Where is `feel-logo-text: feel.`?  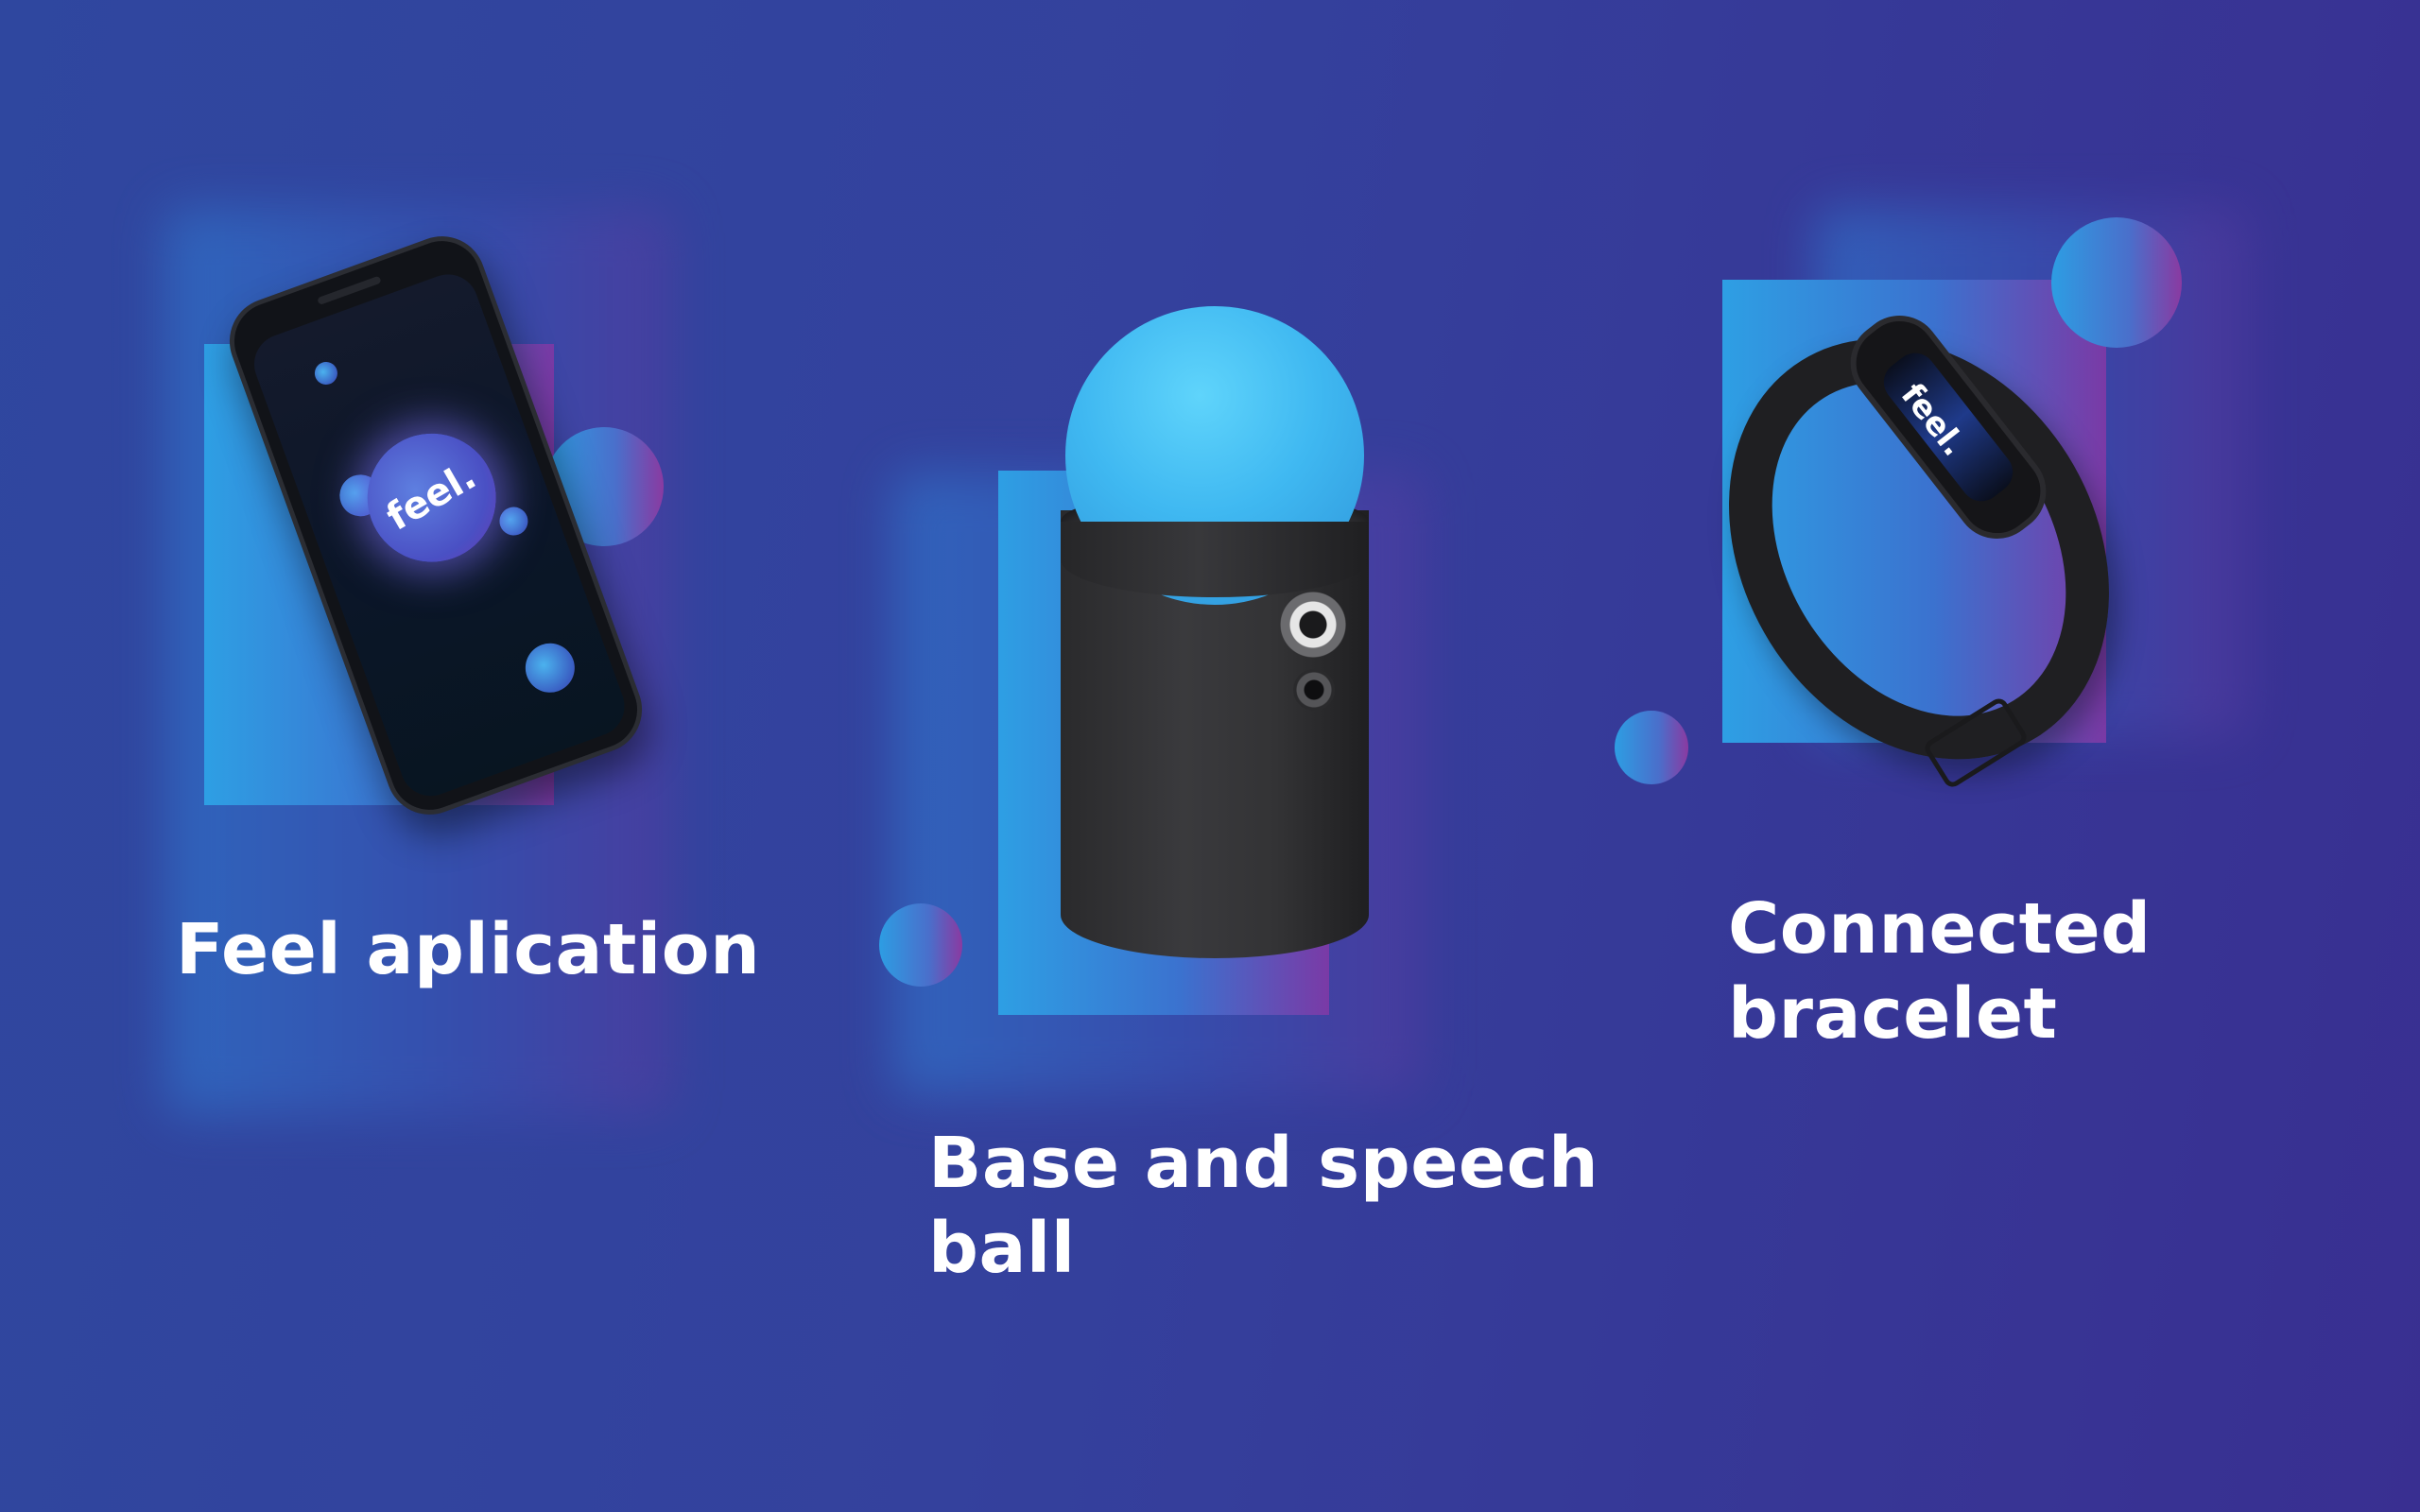
feel-logo-text: feel. is located at coordinates (431, 497).